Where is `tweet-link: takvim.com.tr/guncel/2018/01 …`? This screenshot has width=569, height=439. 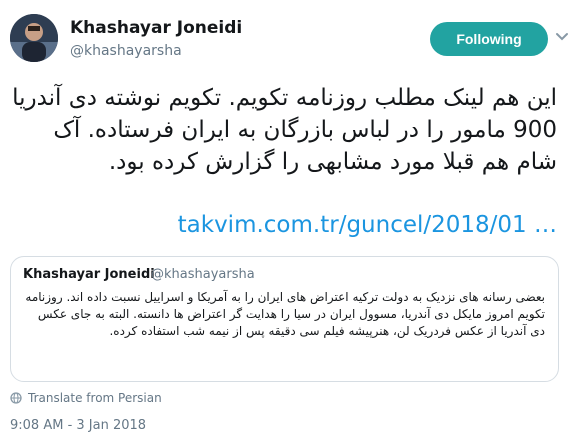 tweet-link: takvim.com.tr/guncel/2018/01 … is located at coordinates (284, 225).